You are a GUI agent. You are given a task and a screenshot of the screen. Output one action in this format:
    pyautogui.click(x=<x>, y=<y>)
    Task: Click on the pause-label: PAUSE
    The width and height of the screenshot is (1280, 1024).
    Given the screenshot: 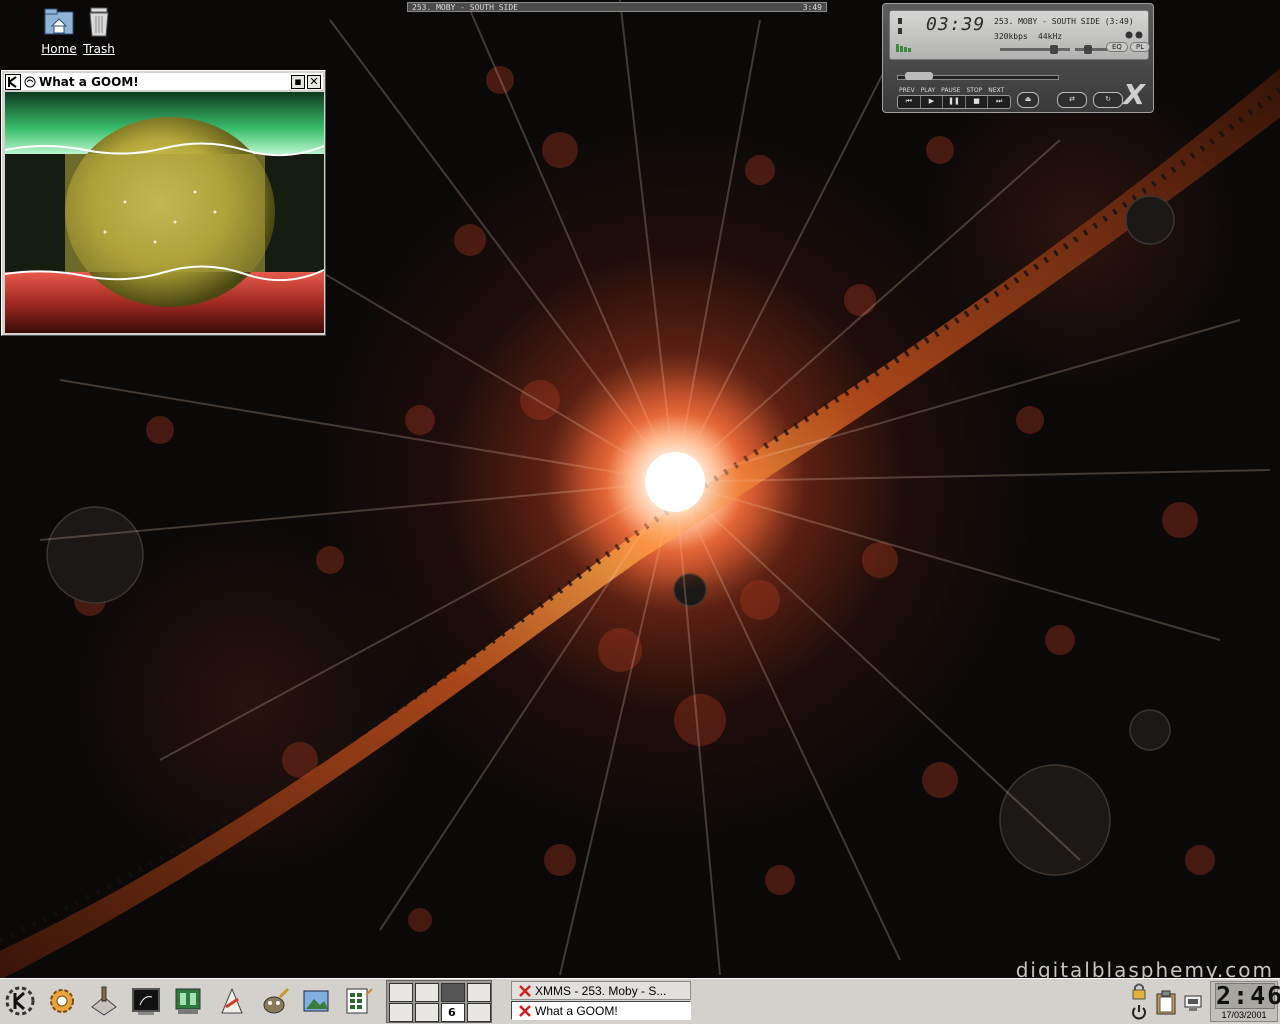 What is the action you would take?
    pyautogui.click(x=951, y=90)
    